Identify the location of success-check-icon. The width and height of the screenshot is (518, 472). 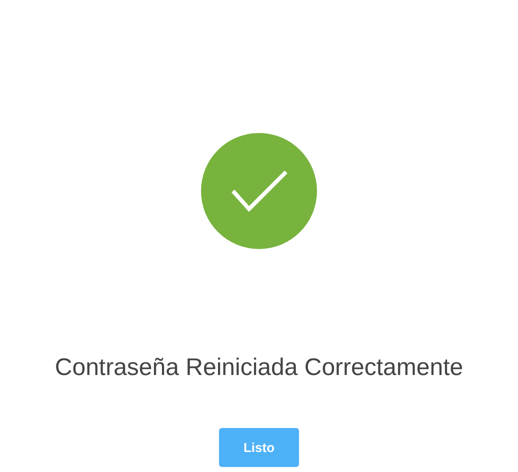
(259, 191).